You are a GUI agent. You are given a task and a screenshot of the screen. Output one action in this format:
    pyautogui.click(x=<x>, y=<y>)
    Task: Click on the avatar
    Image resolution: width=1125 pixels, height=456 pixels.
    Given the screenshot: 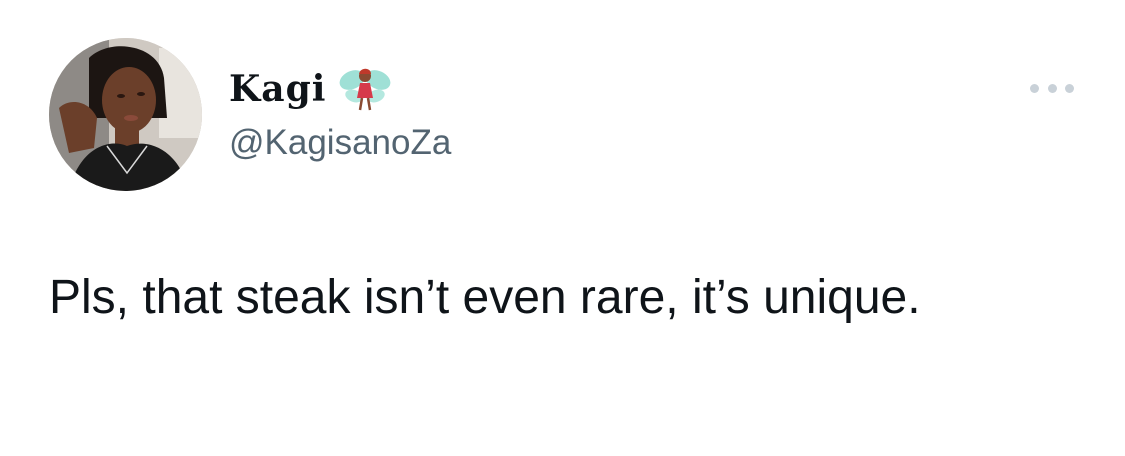 What is the action you would take?
    pyautogui.click(x=125, y=114)
    